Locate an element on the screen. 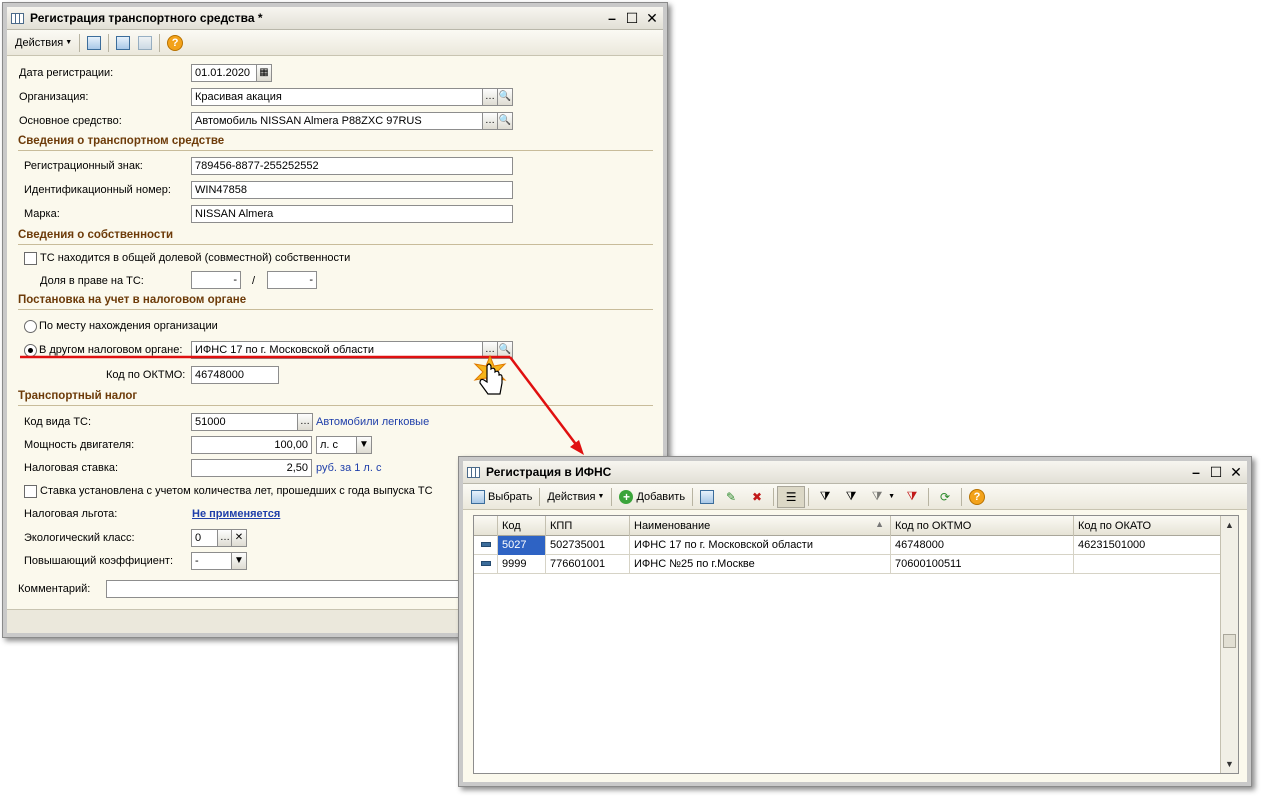  column-header-kpp: КПП is located at coordinates (588, 526).